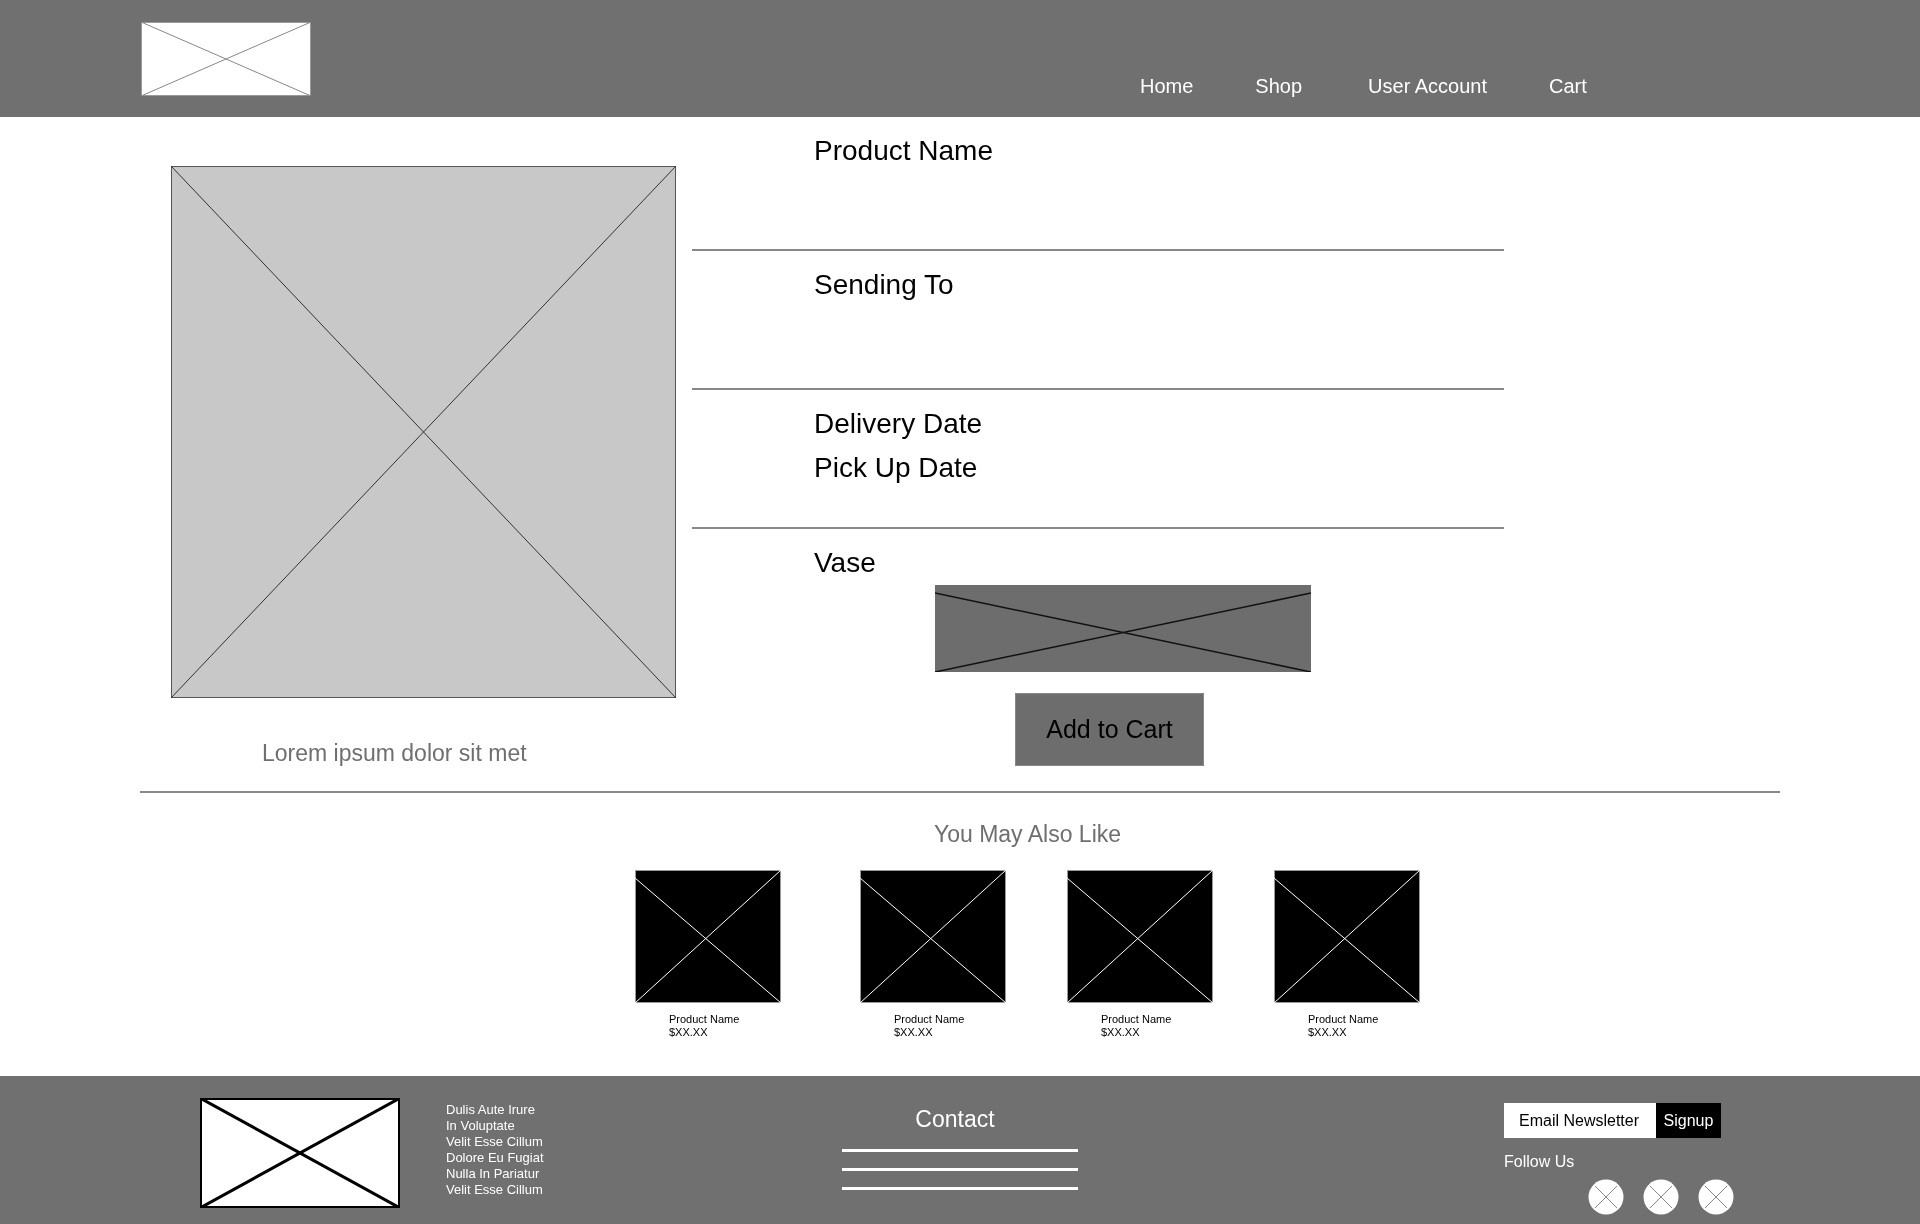 Image resolution: width=1920 pixels, height=1224 pixels. I want to click on nav-link: Cart, so click(1568, 86).